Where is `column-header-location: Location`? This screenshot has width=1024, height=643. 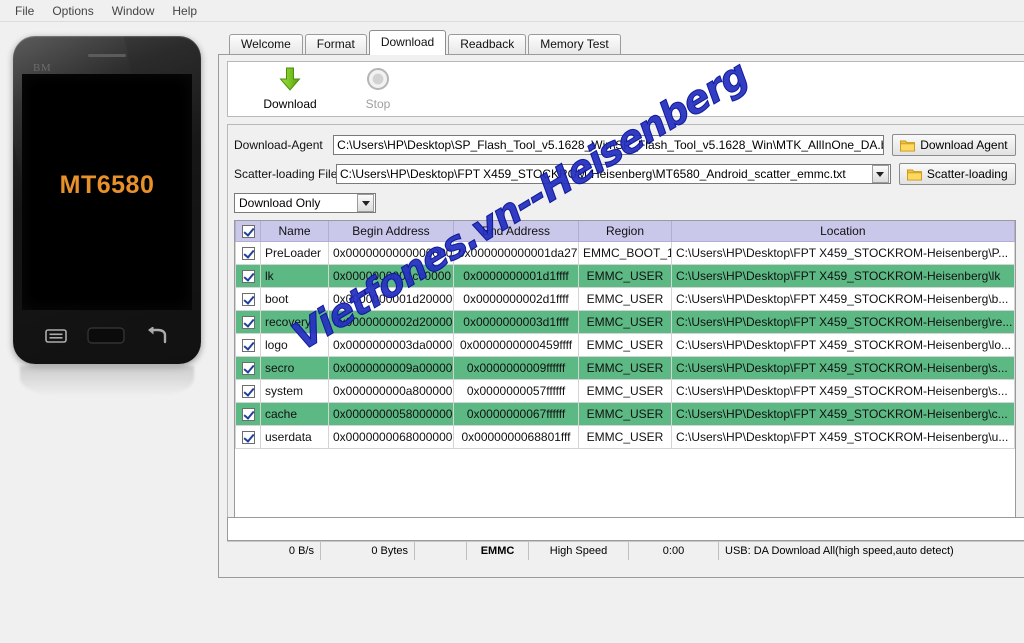 column-header-location: Location is located at coordinates (843, 231).